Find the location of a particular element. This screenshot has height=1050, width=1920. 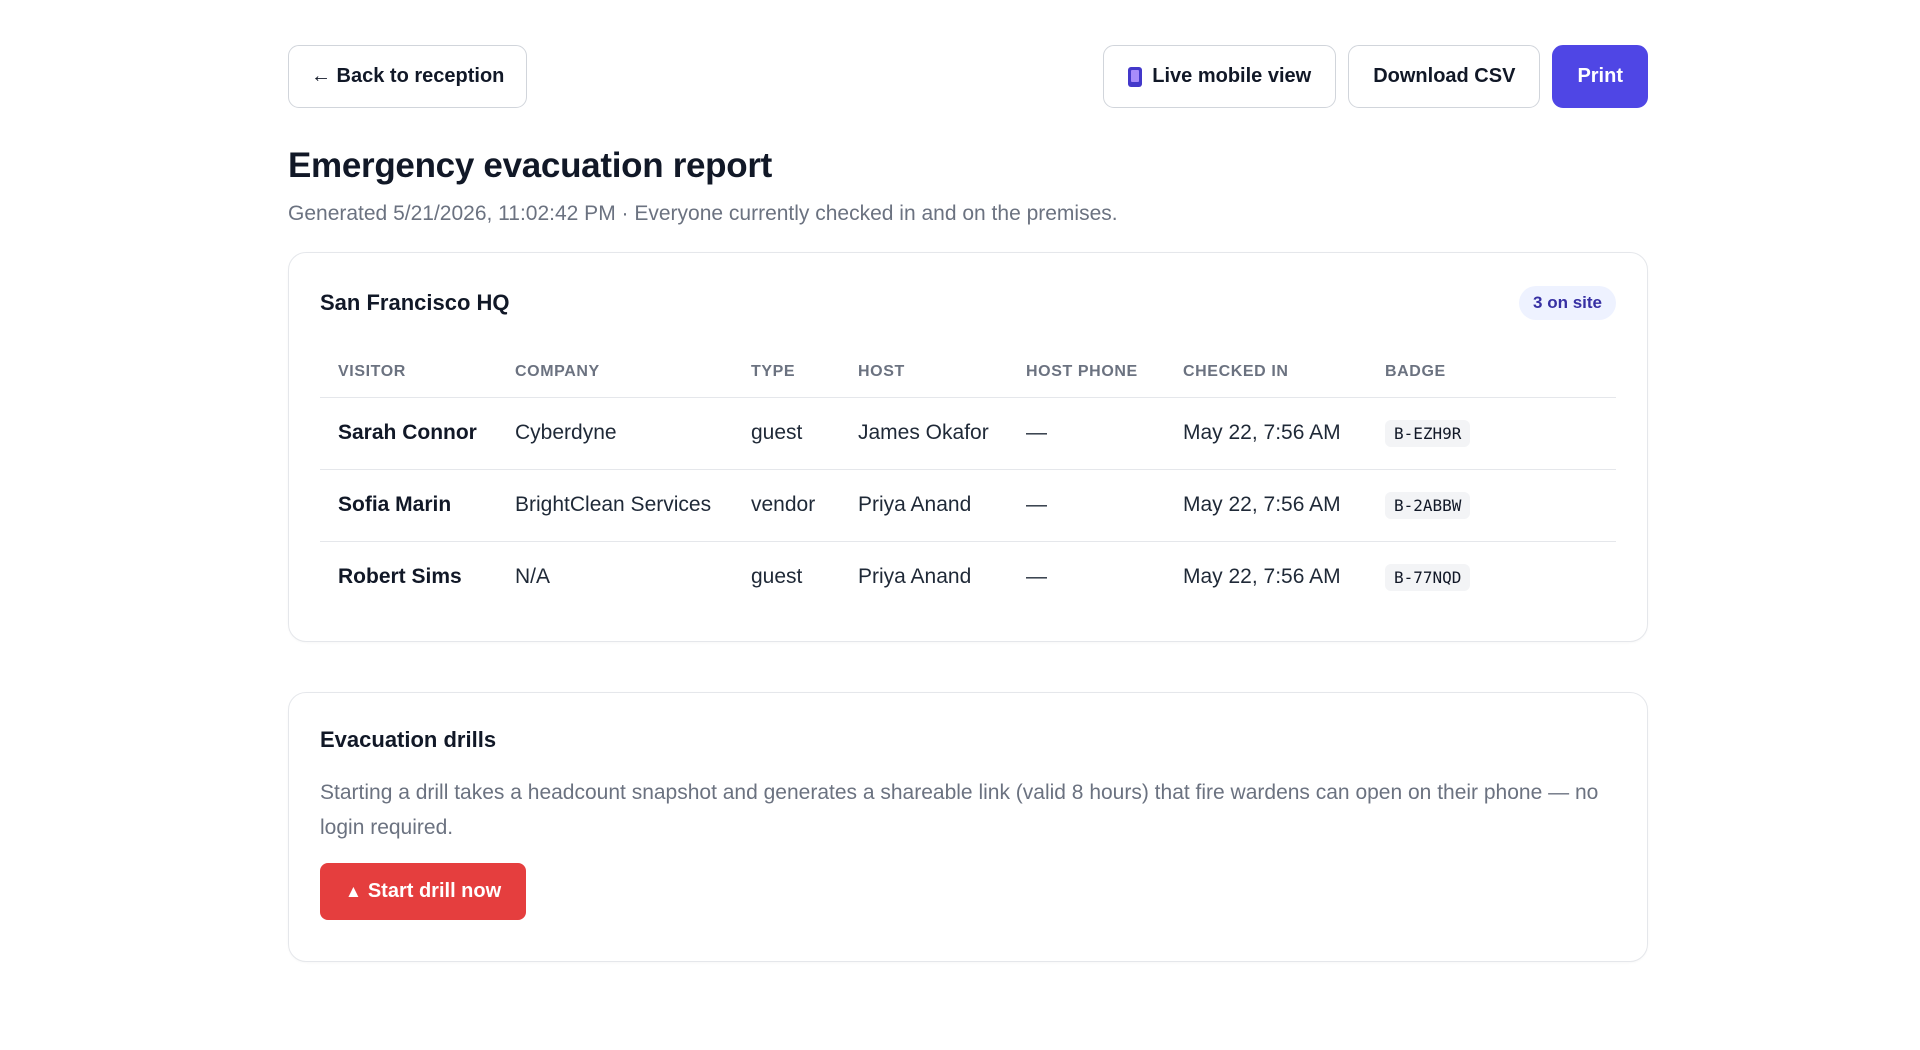

phone-icon is located at coordinates (1135, 76).